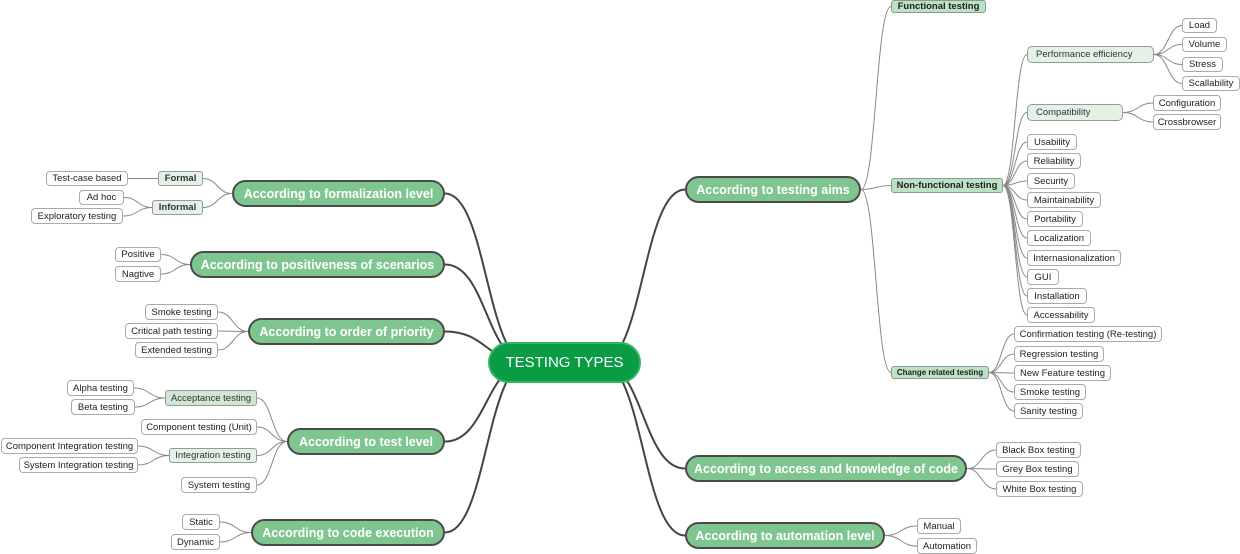 The image size is (1240, 554). Describe the element at coordinates (1043, 277) in the screenshot. I see `leaf-gui: GUI` at that location.